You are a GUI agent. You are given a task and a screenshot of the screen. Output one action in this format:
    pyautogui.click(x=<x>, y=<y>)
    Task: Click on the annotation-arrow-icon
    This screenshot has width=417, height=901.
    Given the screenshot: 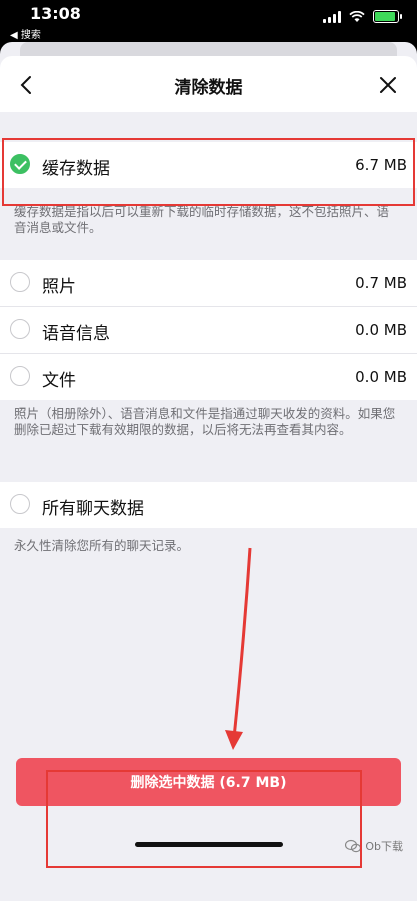 What is the action you would take?
    pyautogui.click(x=238, y=648)
    